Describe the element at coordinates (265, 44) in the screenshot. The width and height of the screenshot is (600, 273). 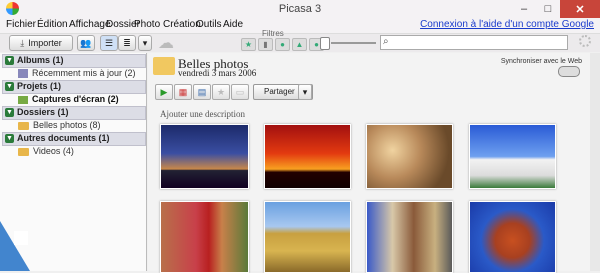
I see `video-filter-icon: ▮` at that location.